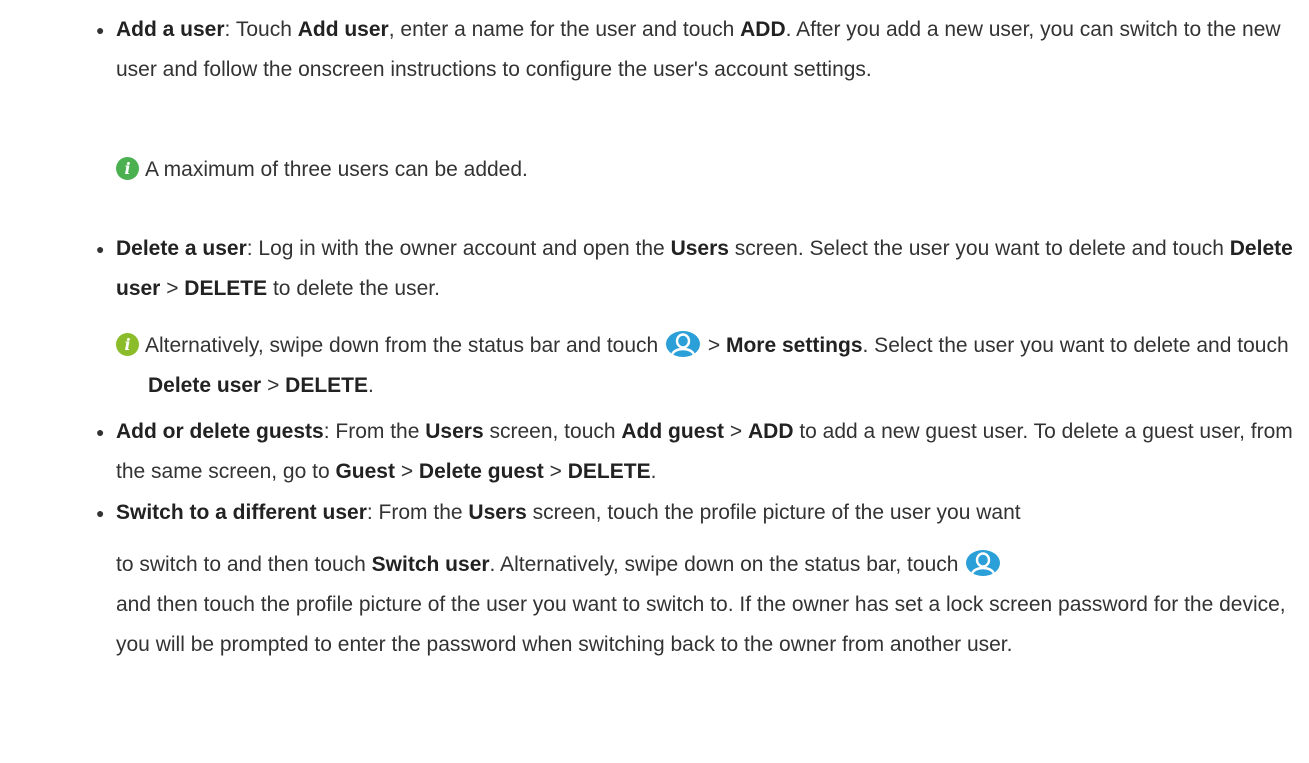 The image size is (1309, 763). Describe the element at coordinates (336, 169) in the screenshot. I see `note-text: A maximum of three users can be added.` at that location.